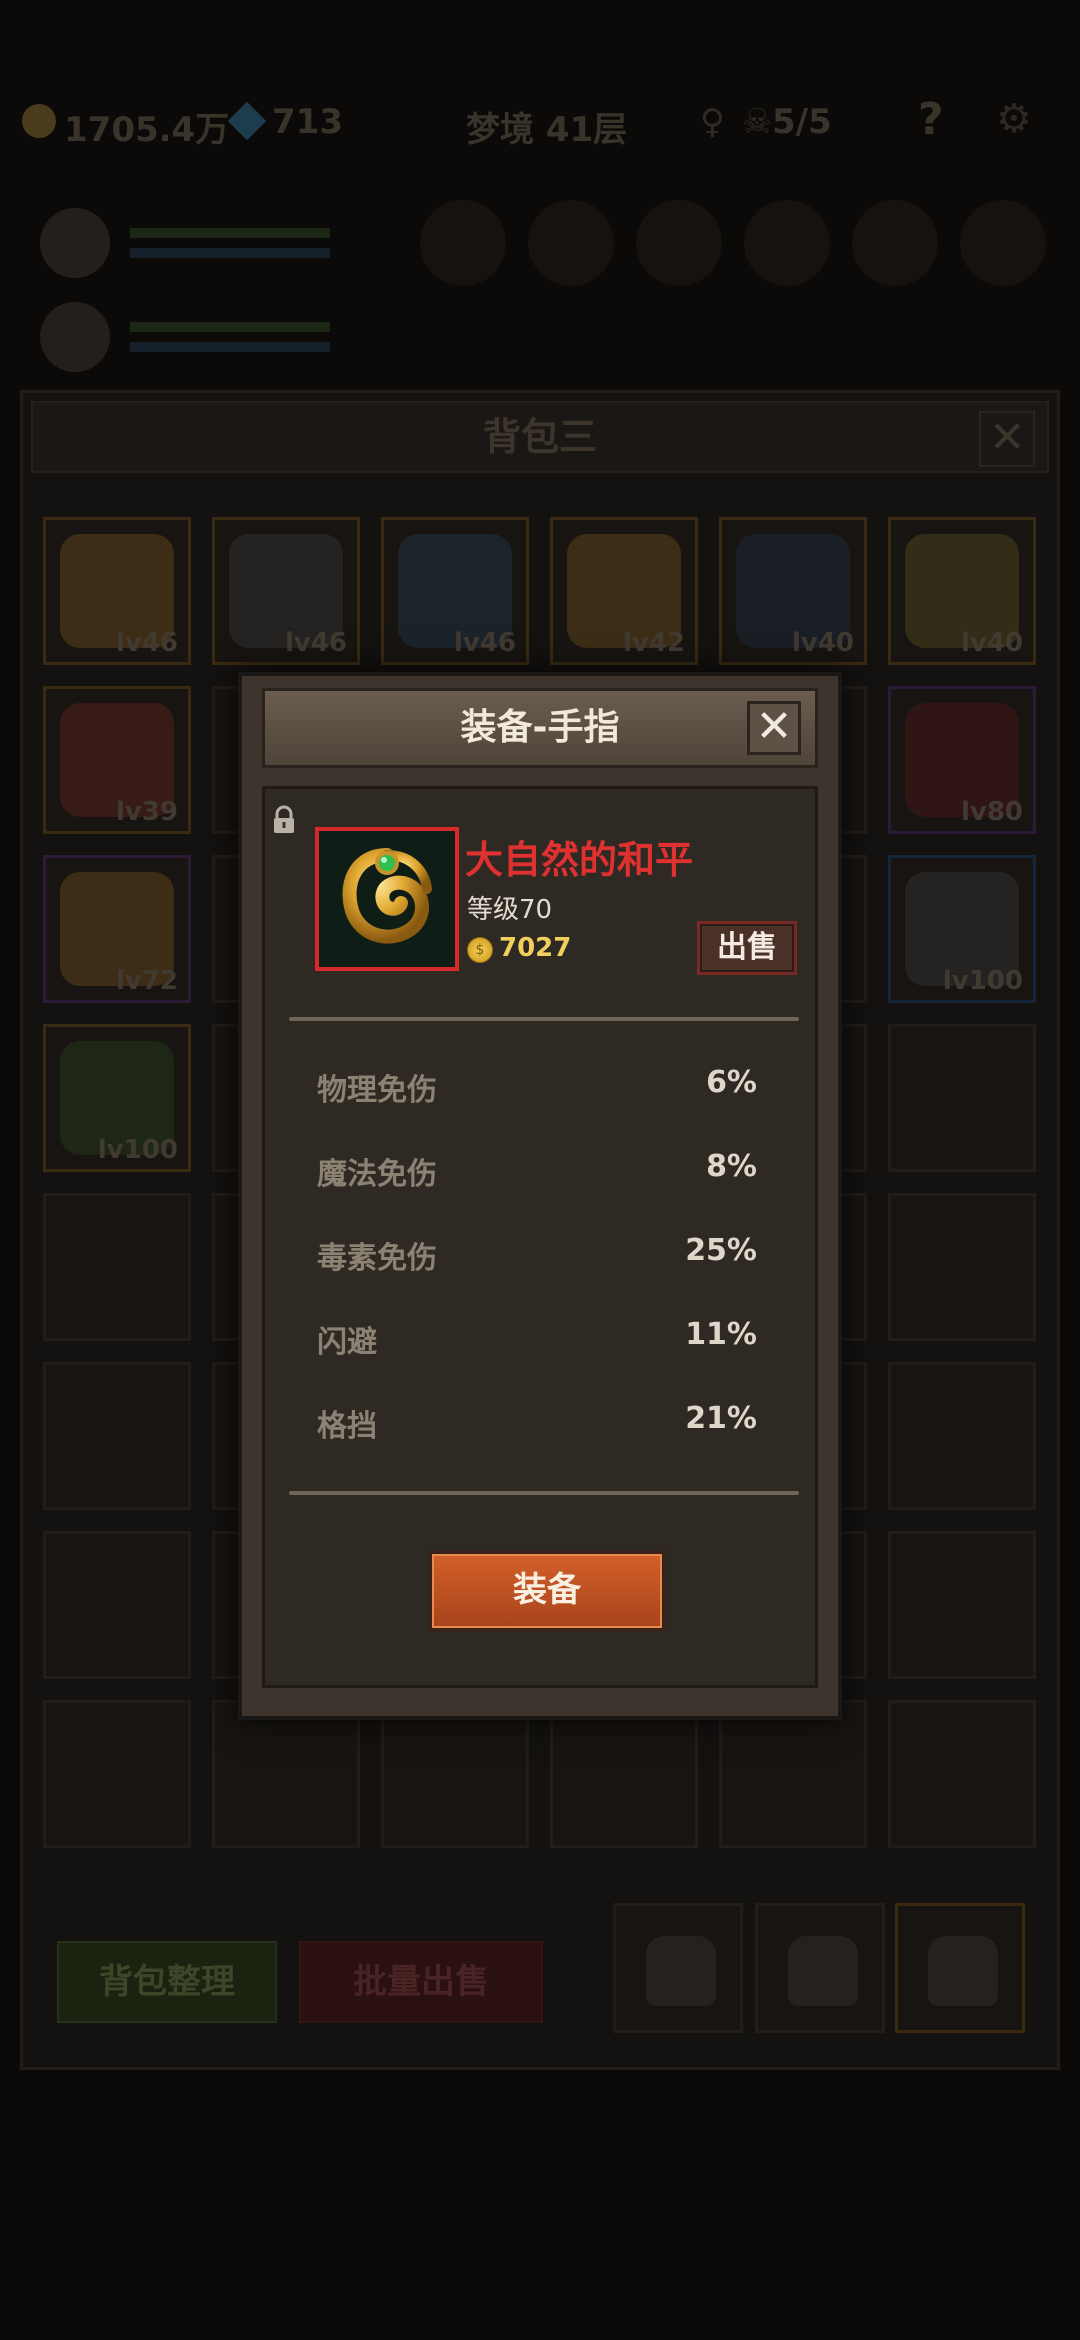  I want to click on top-bar: 1705.4万 713 梦境 41层 ♀ ☠ 5/5 ? ⚙, so click(540, 125).